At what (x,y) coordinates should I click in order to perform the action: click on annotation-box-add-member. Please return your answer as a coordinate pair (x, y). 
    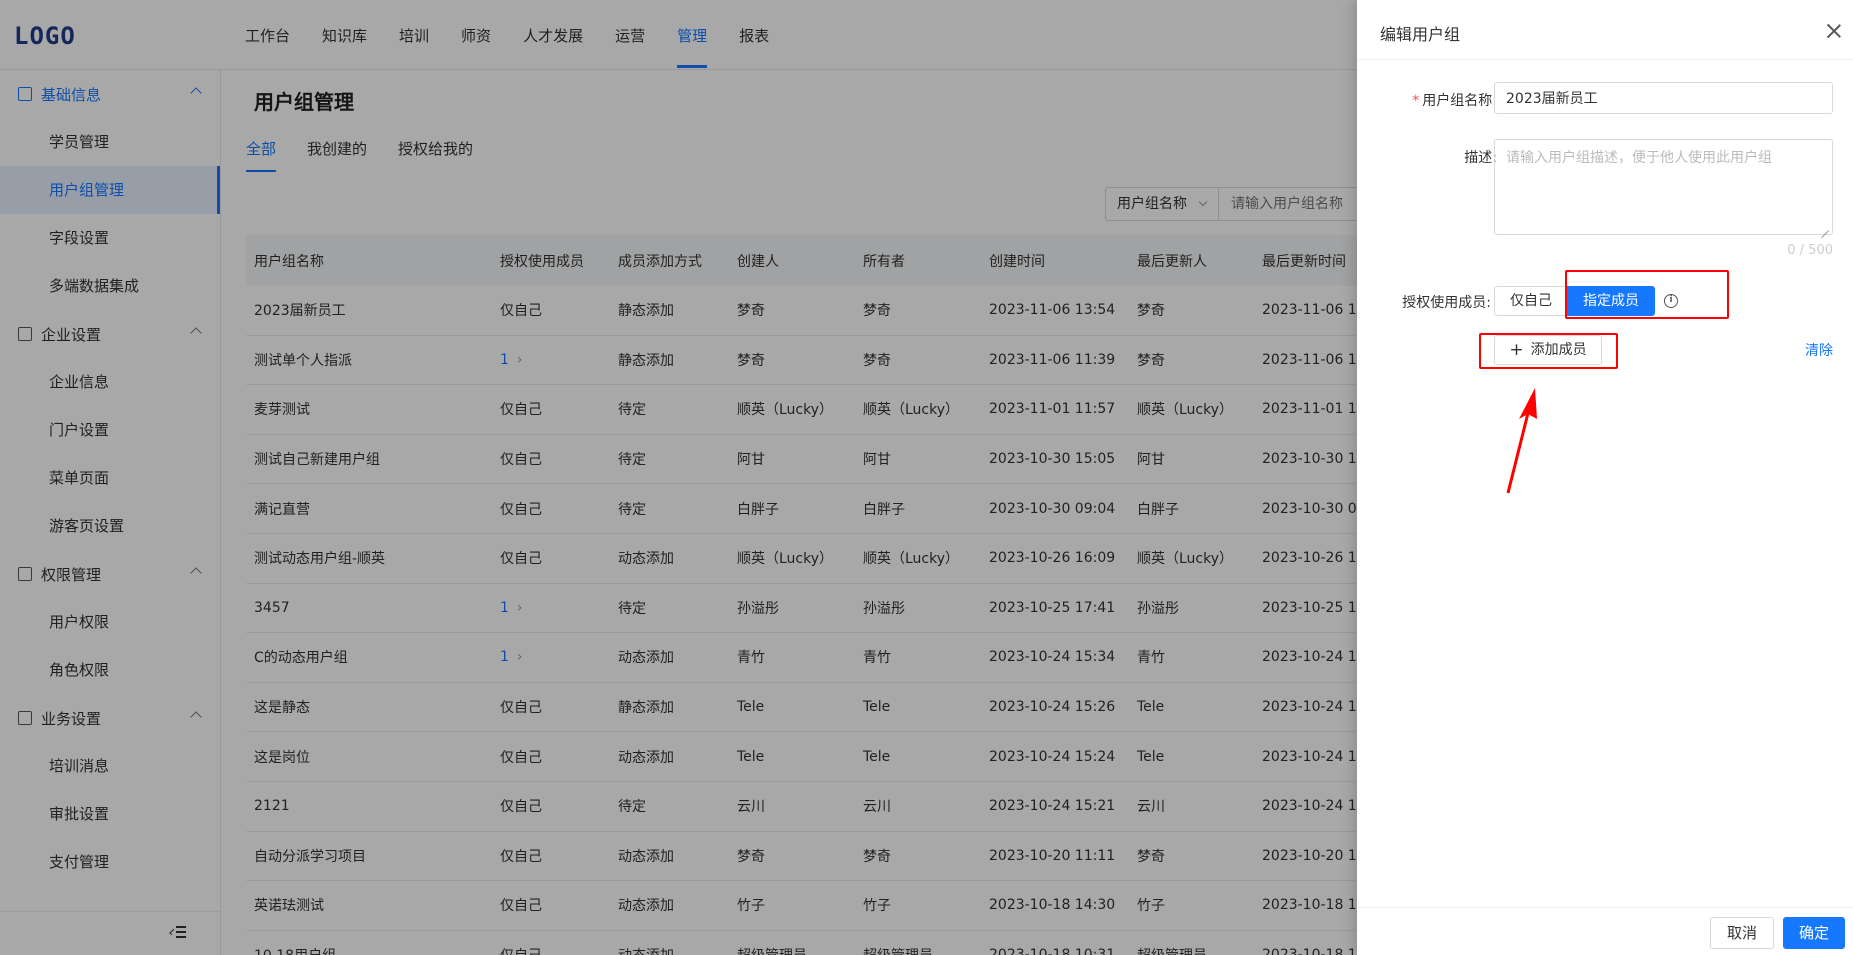
    Looking at the image, I should click on (1548, 351).